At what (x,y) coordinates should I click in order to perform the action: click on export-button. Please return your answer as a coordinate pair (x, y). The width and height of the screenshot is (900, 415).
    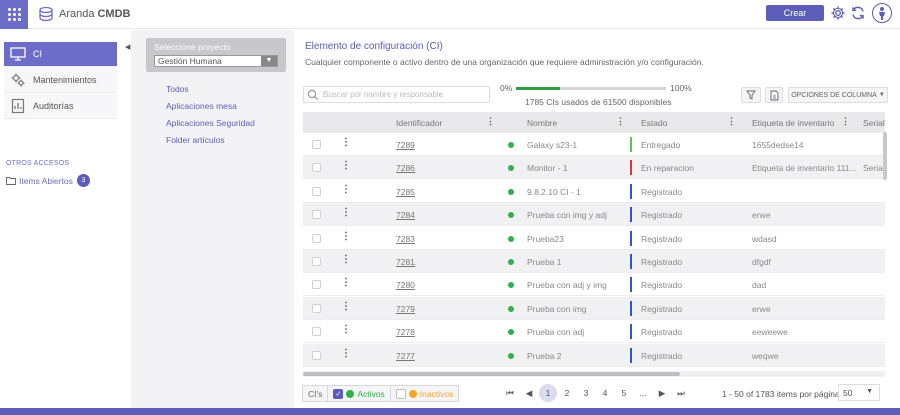
    Looking at the image, I should click on (774, 95).